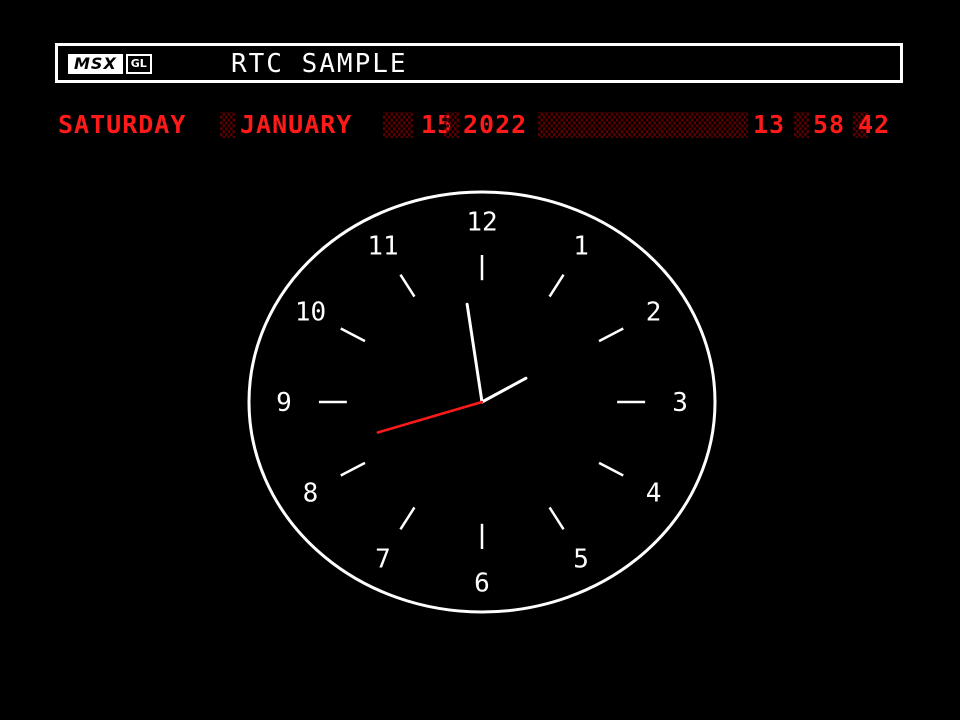 The height and width of the screenshot is (720, 960). I want to click on clock-numeral-12: 12, so click(481, 222).